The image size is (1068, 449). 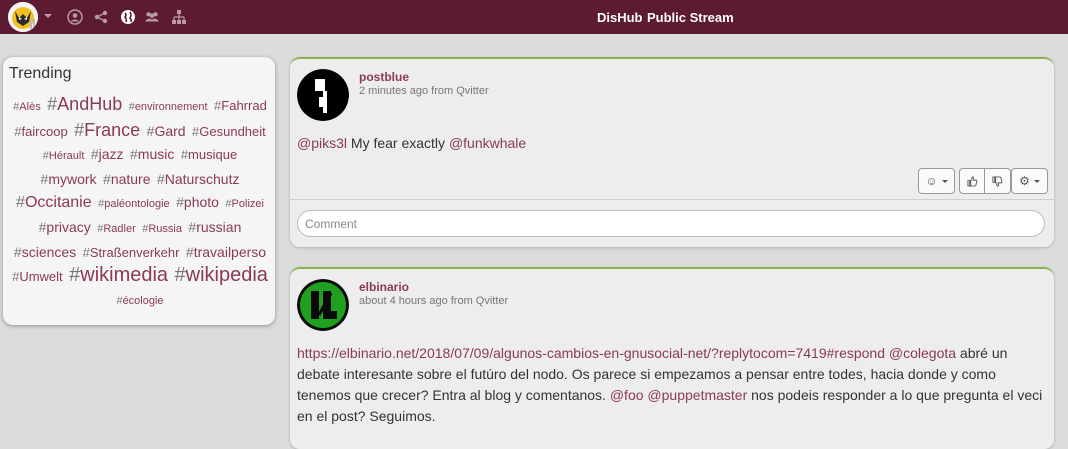 What do you see at coordinates (424, 91) in the screenshot?
I see `post-meta: 2 minutes ago from Qvitter` at bounding box center [424, 91].